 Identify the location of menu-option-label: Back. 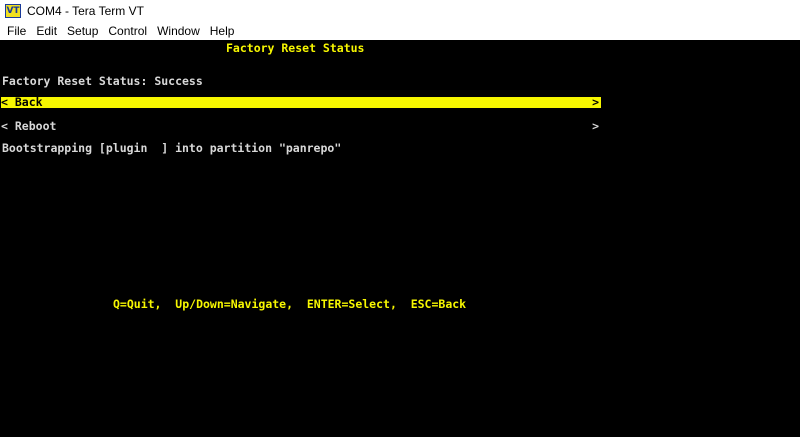
(28, 102).